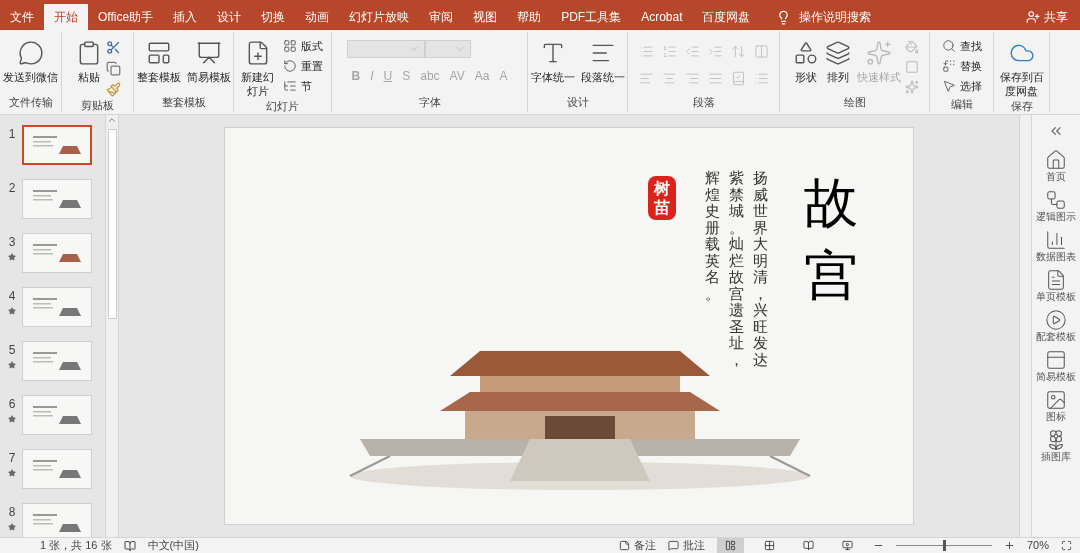 The width and height of the screenshot is (1080, 553). Describe the element at coordinates (577, 102) in the screenshot. I see `group-label: 设计` at that location.